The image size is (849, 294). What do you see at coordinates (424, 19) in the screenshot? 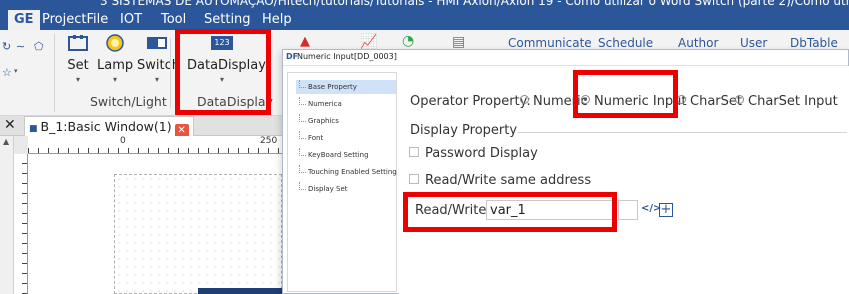
I see `menu-bar: GE ProjectFile IOT Tool Setting Help` at bounding box center [424, 19].